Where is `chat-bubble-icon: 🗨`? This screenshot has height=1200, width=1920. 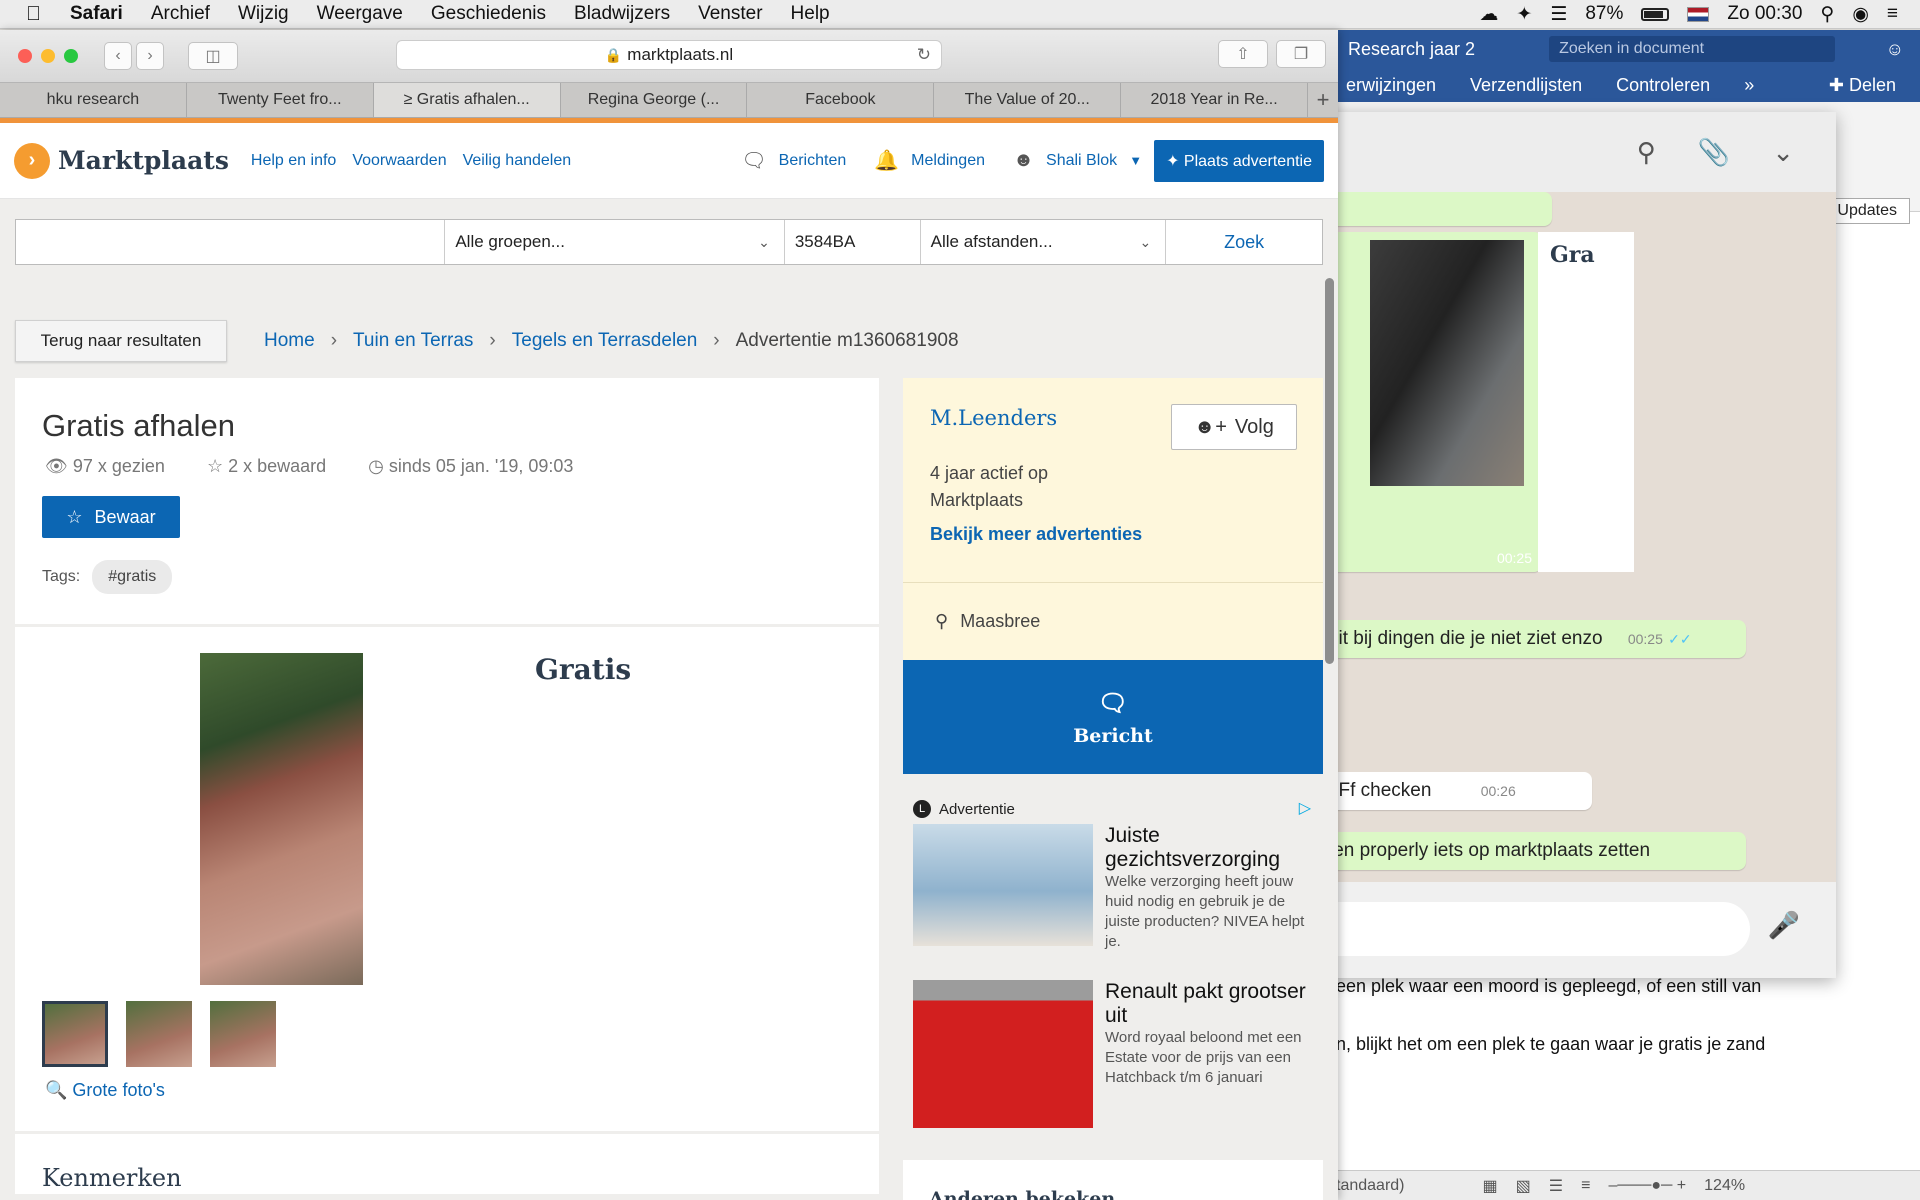
chat-bubble-icon: 🗨 is located at coordinates (753, 160).